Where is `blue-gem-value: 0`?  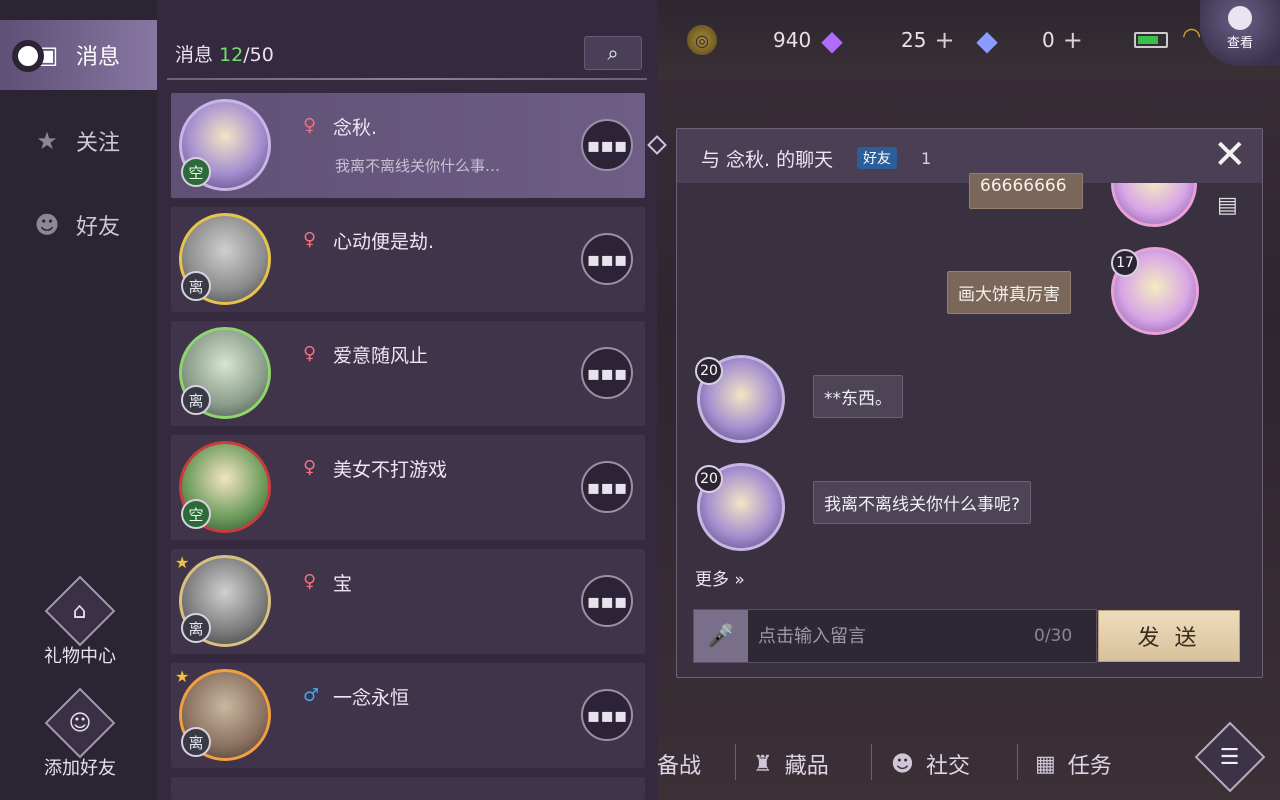 blue-gem-value: 0 is located at coordinates (1048, 40).